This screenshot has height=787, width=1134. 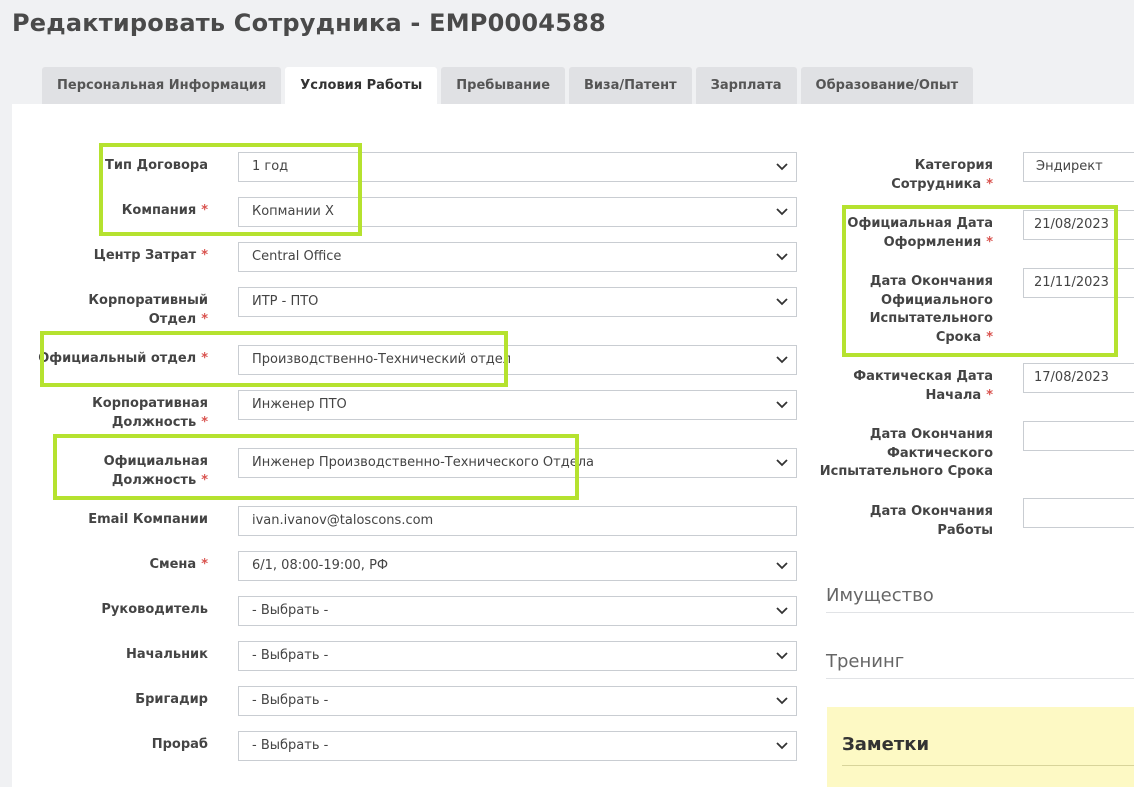 What do you see at coordinates (164, 210) in the screenshot?
I see `company-label: Компания *` at bounding box center [164, 210].